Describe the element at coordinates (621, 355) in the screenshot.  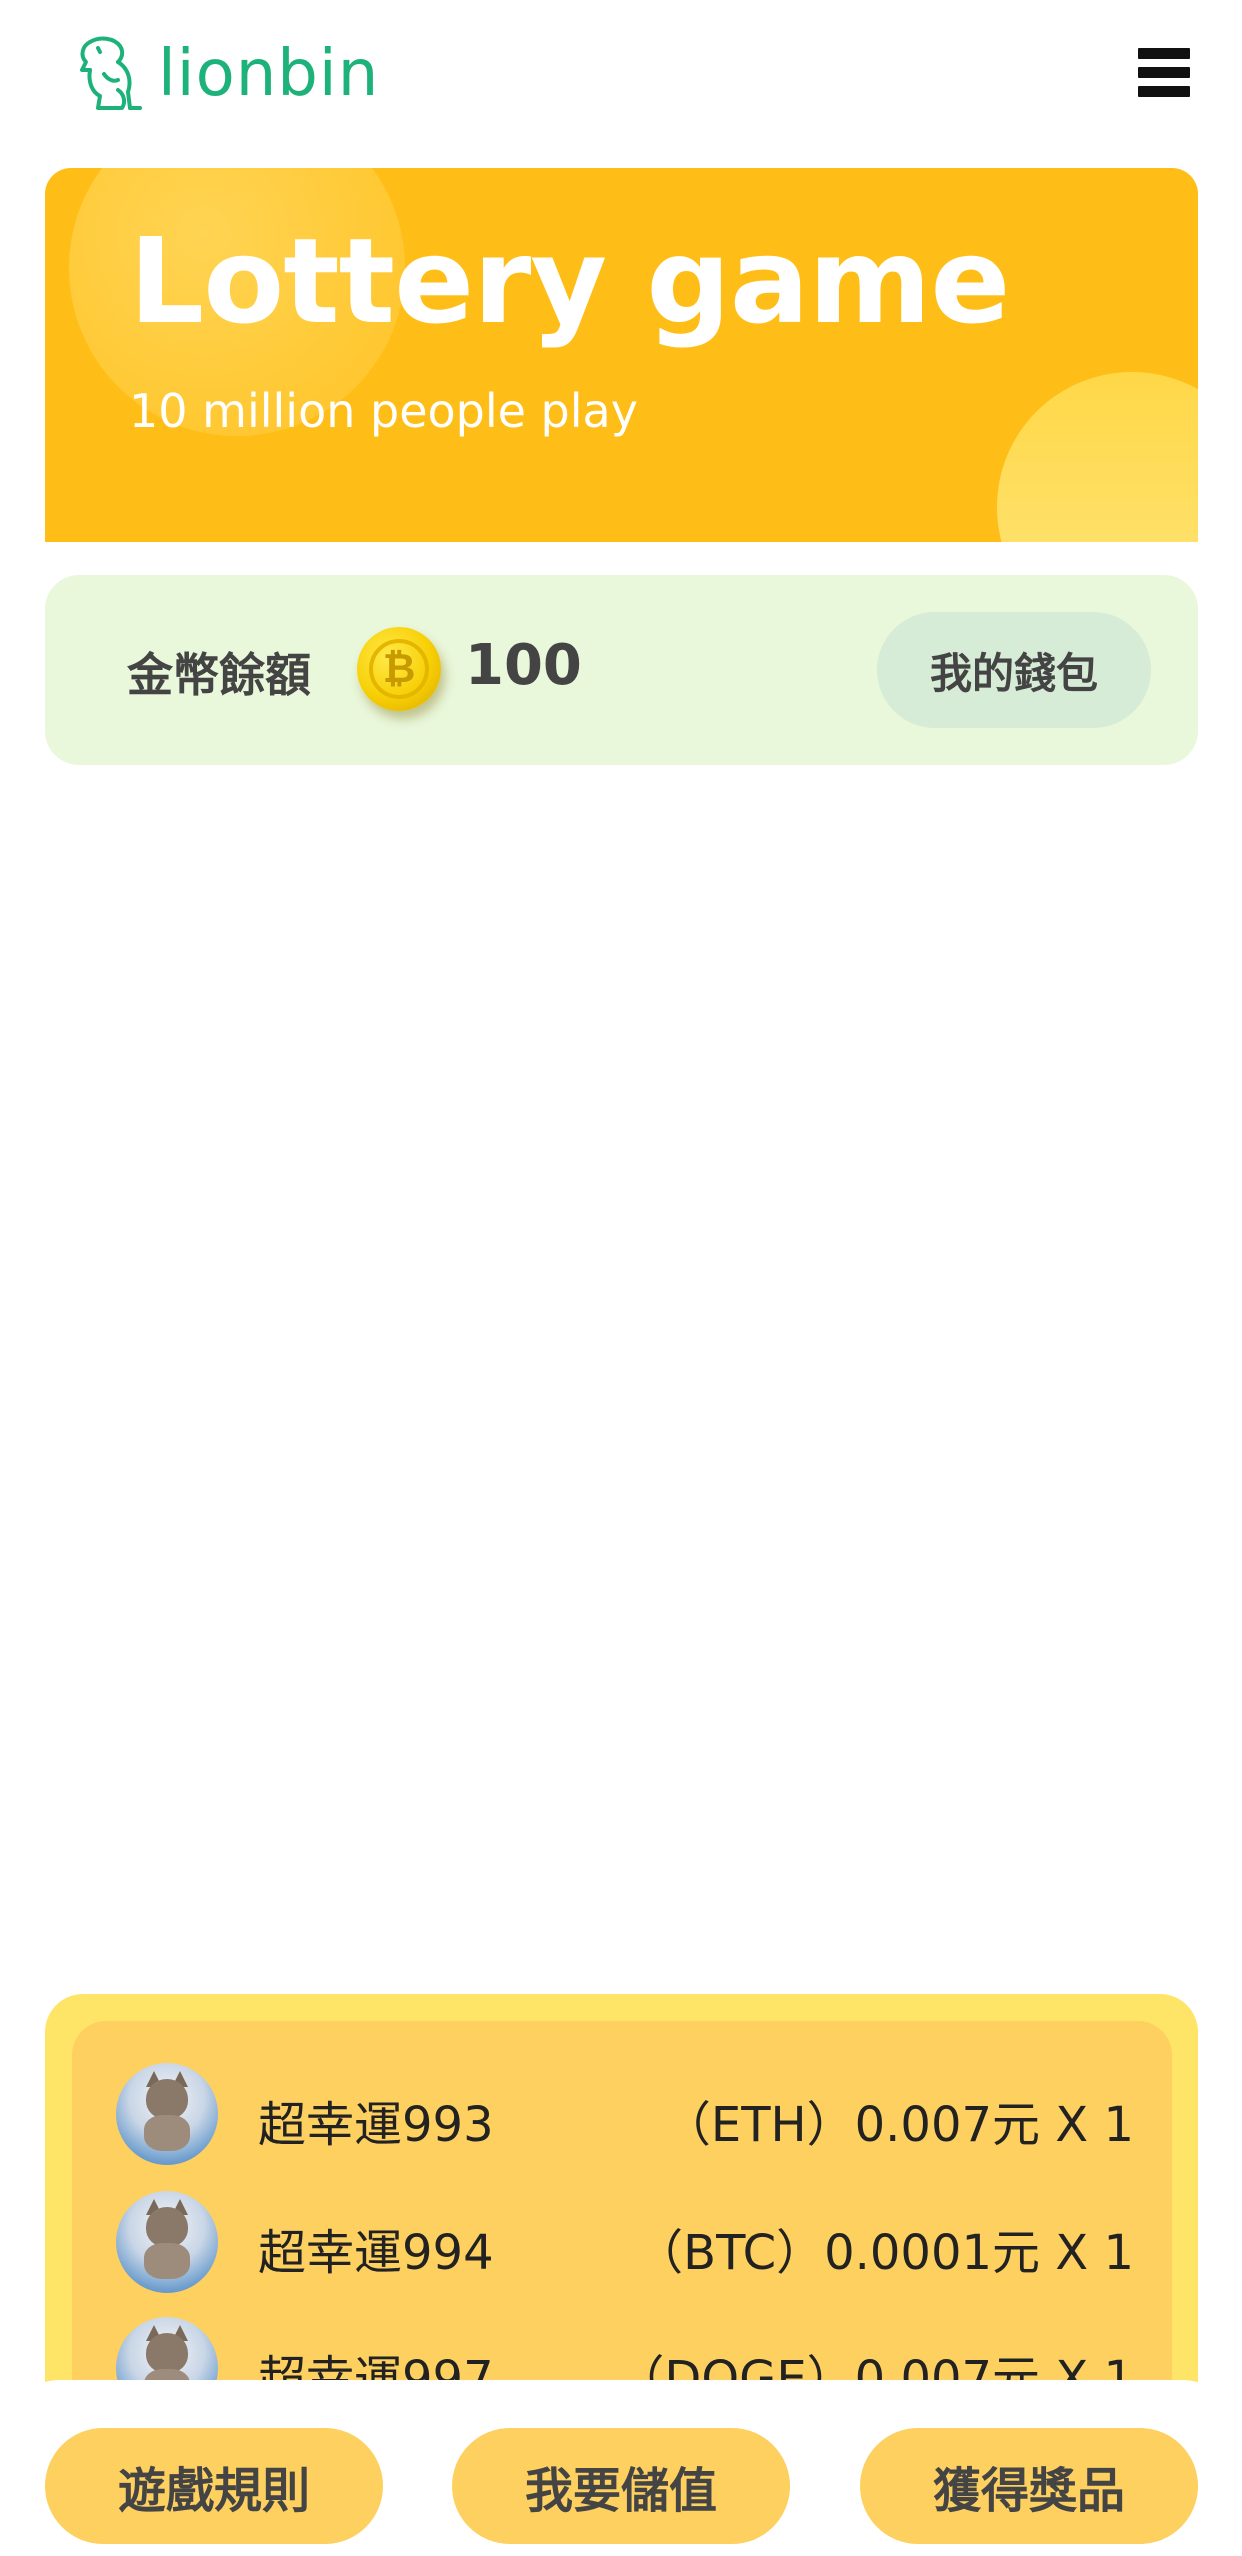
I see `lottery-banner: Lottery game 10 million people play` at that location.